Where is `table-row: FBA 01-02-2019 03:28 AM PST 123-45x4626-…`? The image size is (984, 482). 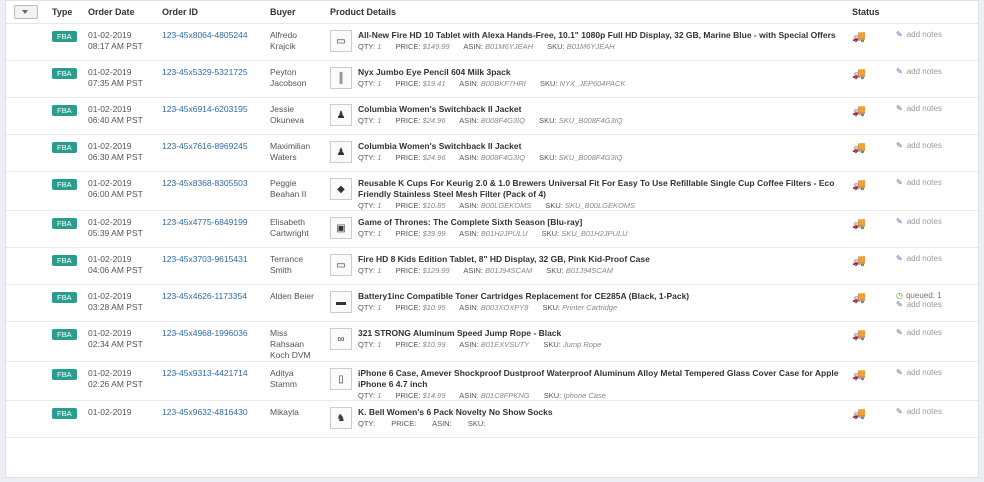 table-row: FBA 01-02-2019 03:28 AM PST 123-45x4626-… is located at coordinates (492, 303).